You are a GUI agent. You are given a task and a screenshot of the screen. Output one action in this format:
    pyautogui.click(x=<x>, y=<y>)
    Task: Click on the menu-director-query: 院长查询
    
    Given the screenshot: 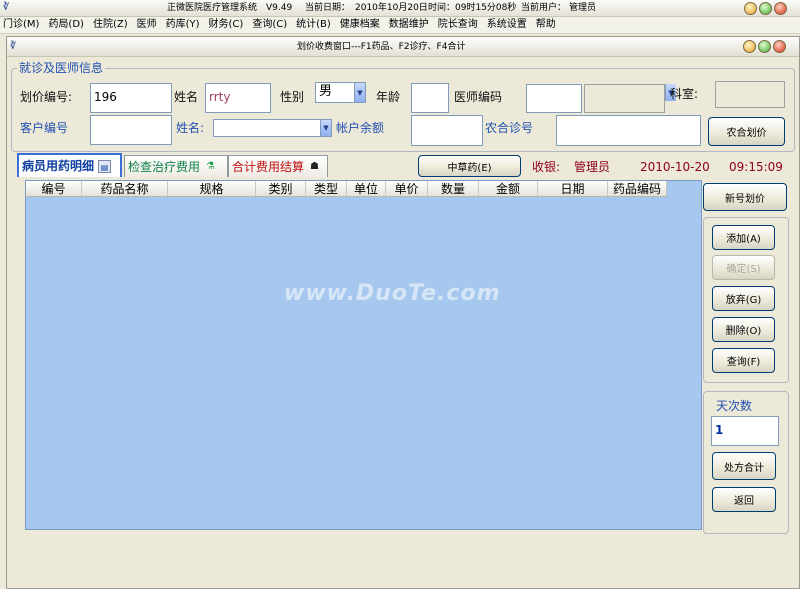 What is the action you would take?
    pyautogui.click(x=458, y=25)
    